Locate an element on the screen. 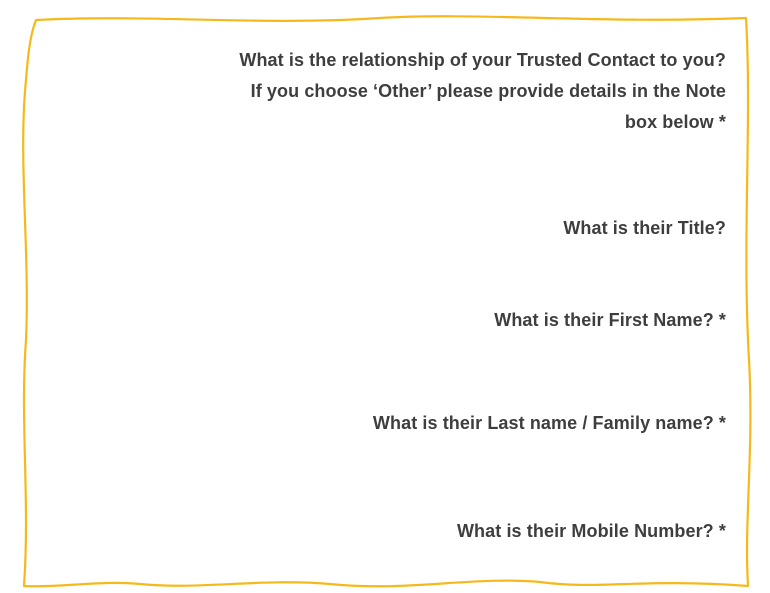 The height and width of the screenshot is (593, 770). relationship-question-line-3: box below * is located at coordinates (675, 122).